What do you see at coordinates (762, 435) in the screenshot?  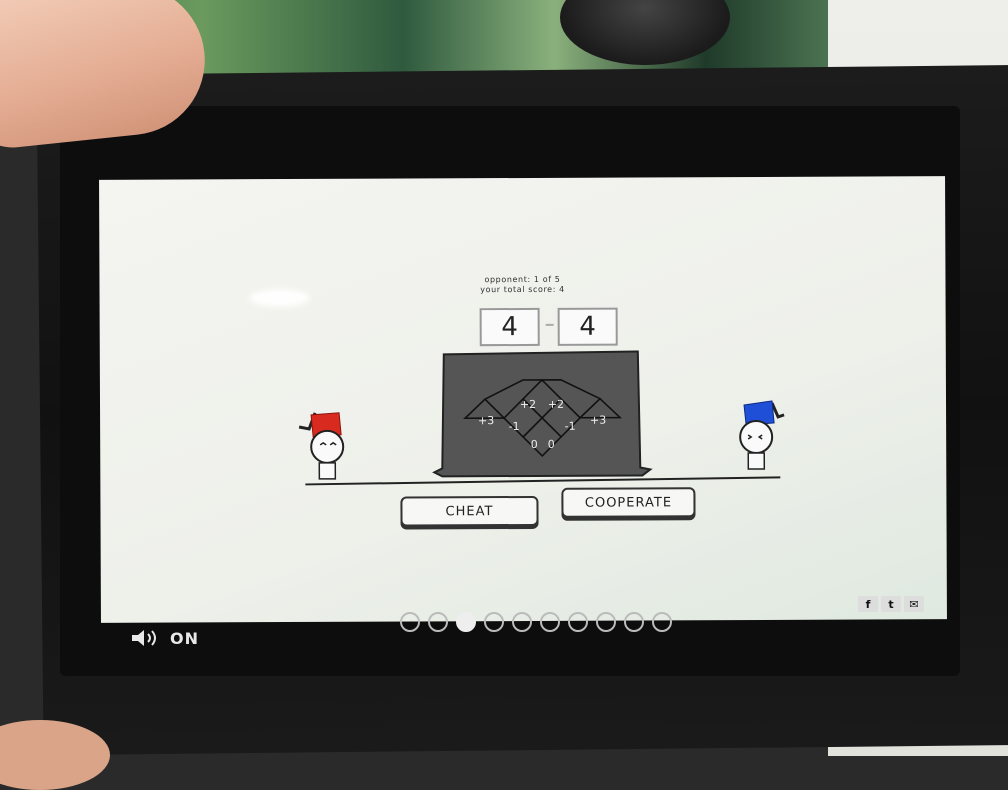 I see `opponent-character` at bounding box center [762, 435].